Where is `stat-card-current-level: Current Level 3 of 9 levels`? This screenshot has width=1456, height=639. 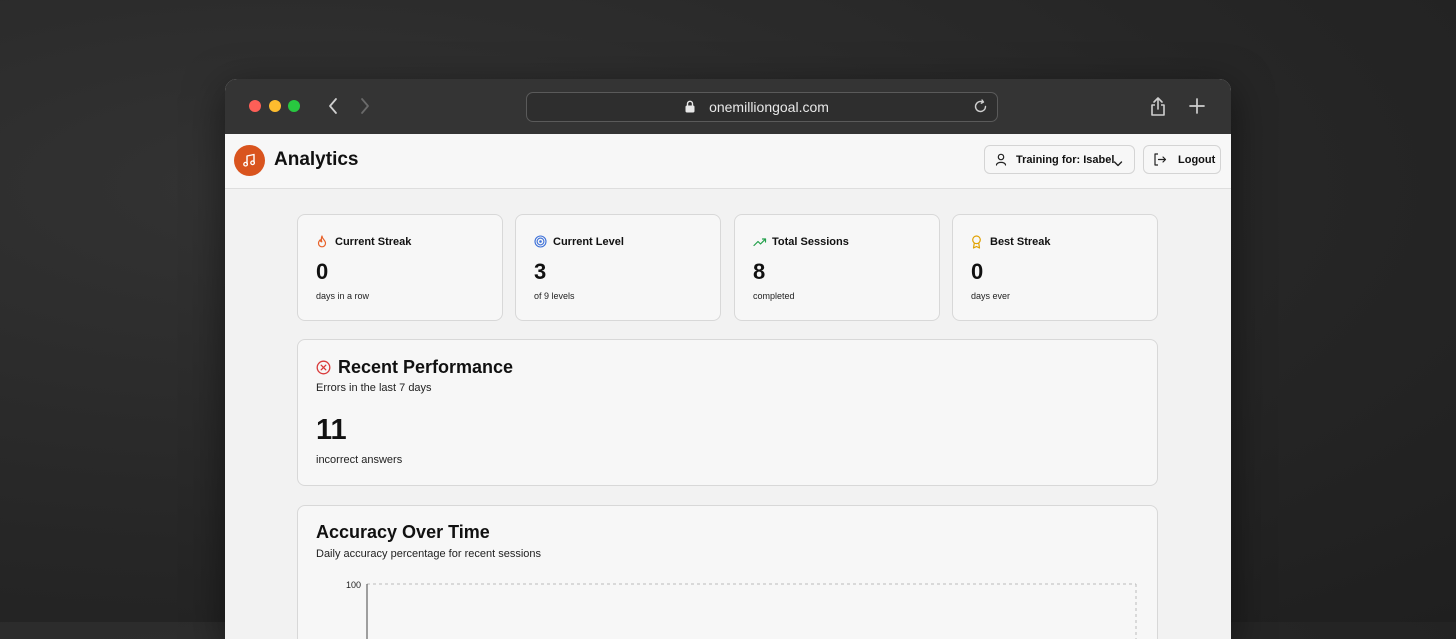
stat-card-current-level: Current Level 3 of 9 levels is located at coordinates (618, 267).